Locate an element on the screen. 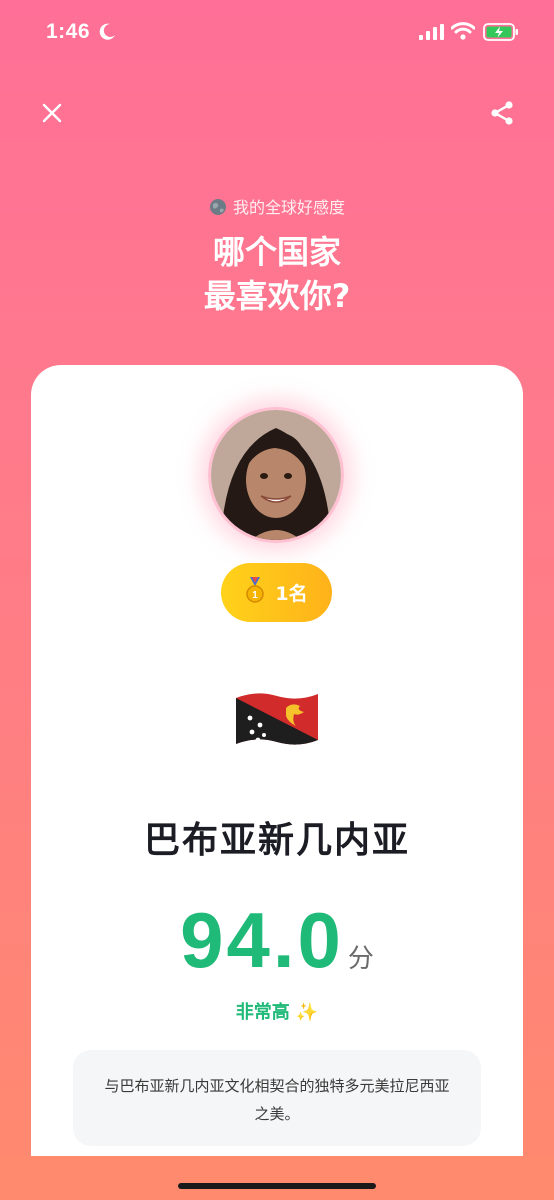 Image resolution: width=554 pixels, height=1200 pixels. score-value: 94.0 is located at coordinates (262, 940).